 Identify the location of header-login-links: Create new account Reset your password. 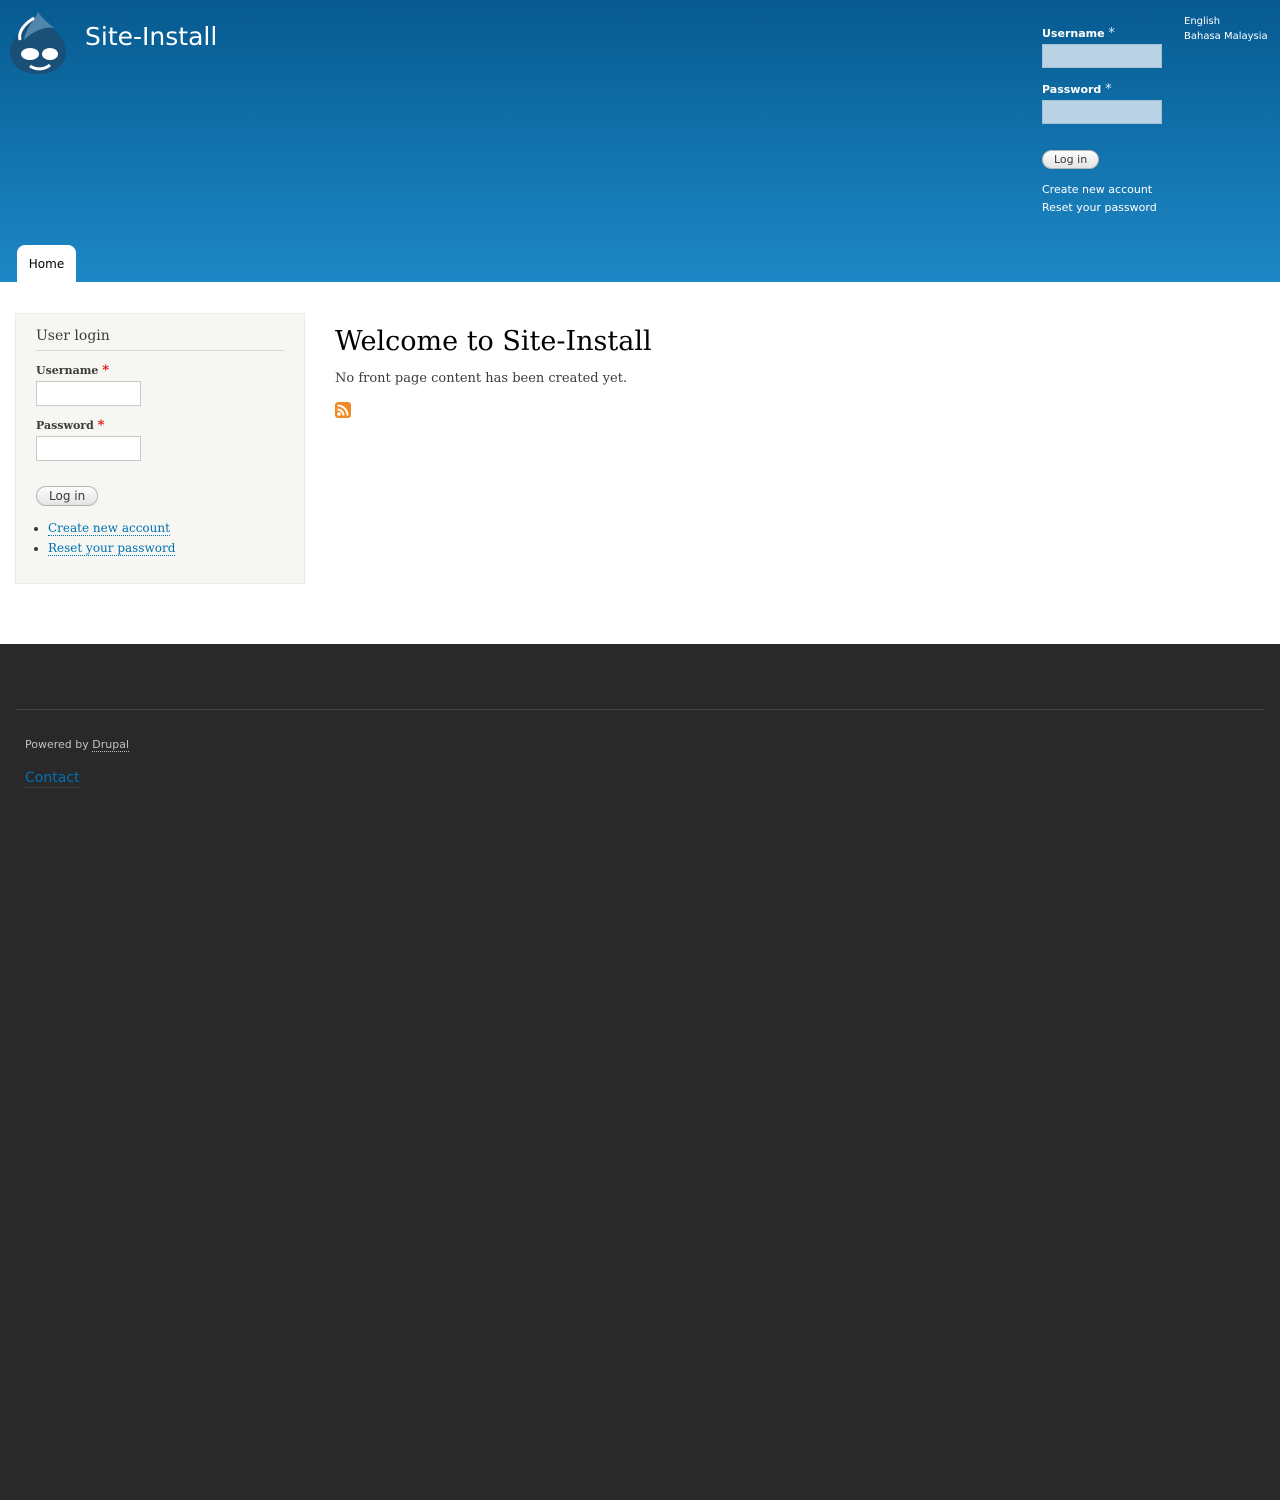
(1107, 199).